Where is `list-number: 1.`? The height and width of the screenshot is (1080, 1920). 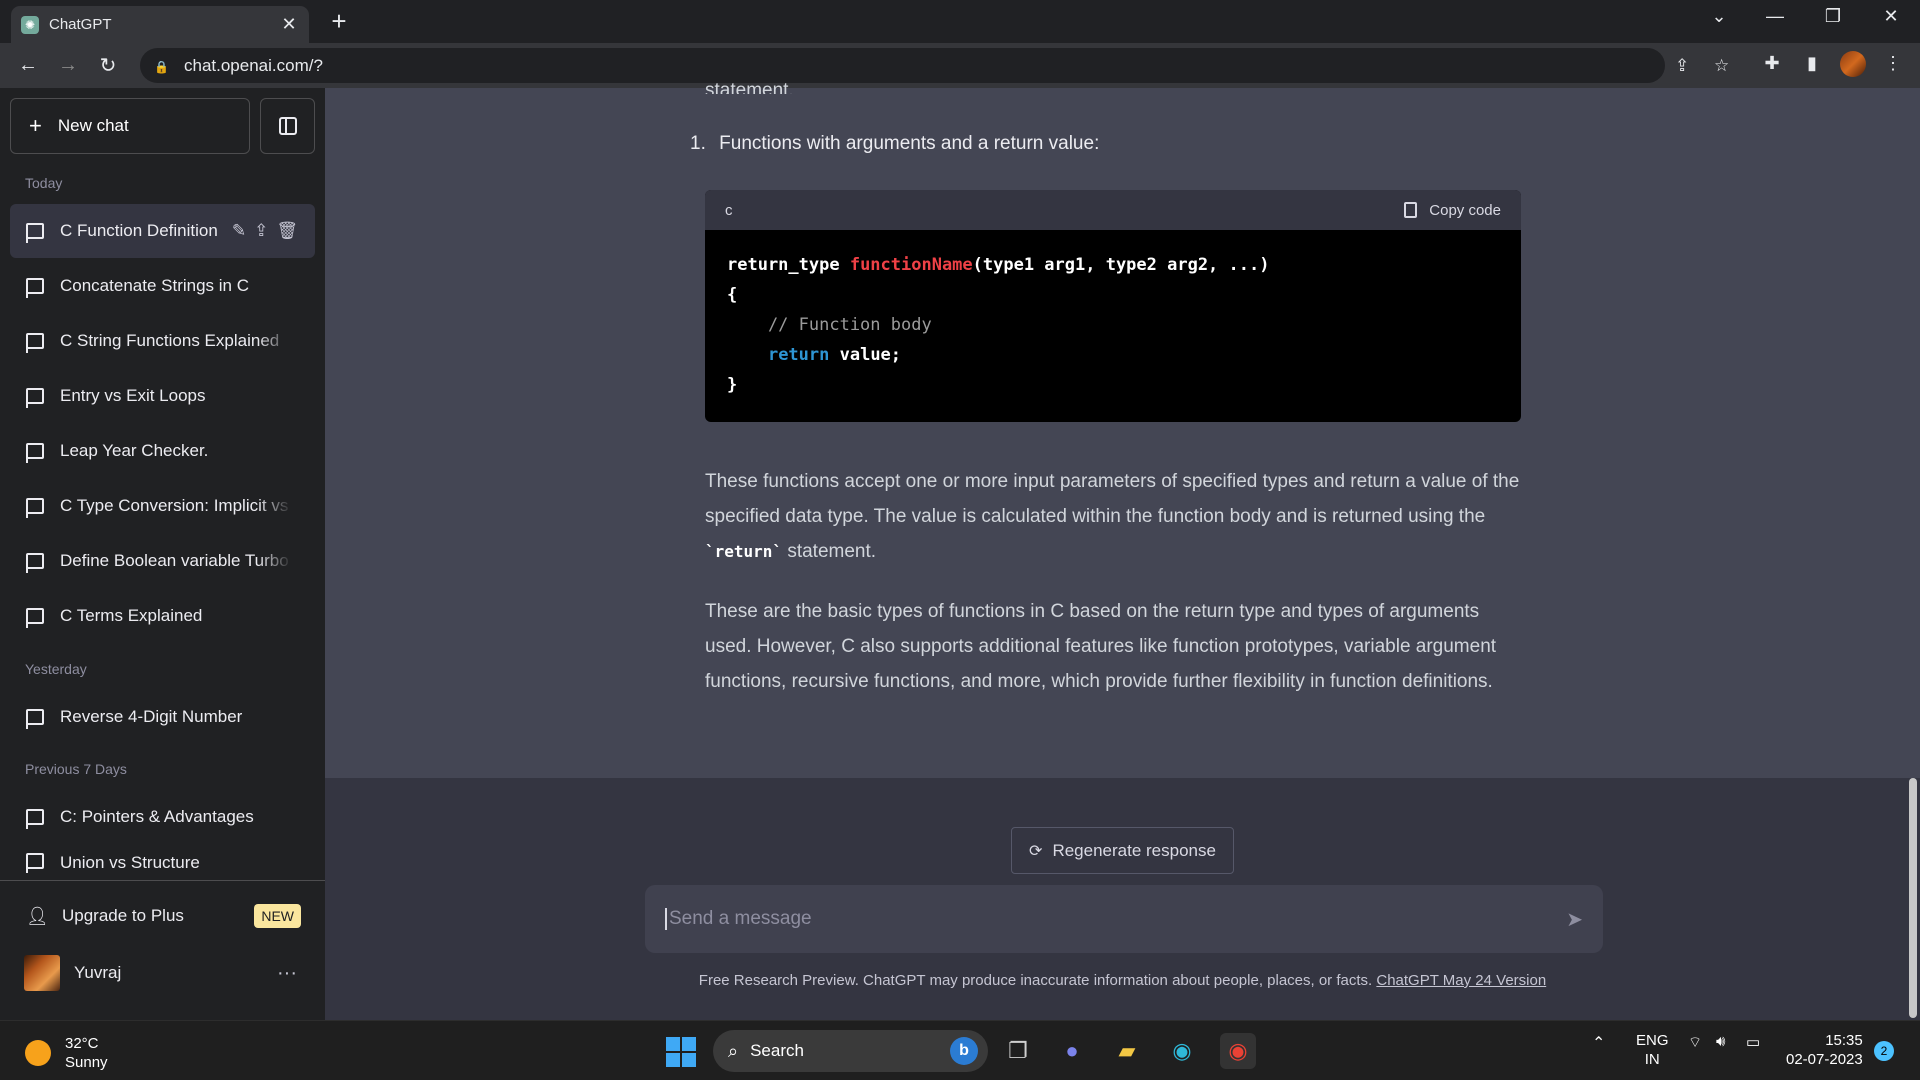
list-number: 1. is located at coordinates (698, 143).